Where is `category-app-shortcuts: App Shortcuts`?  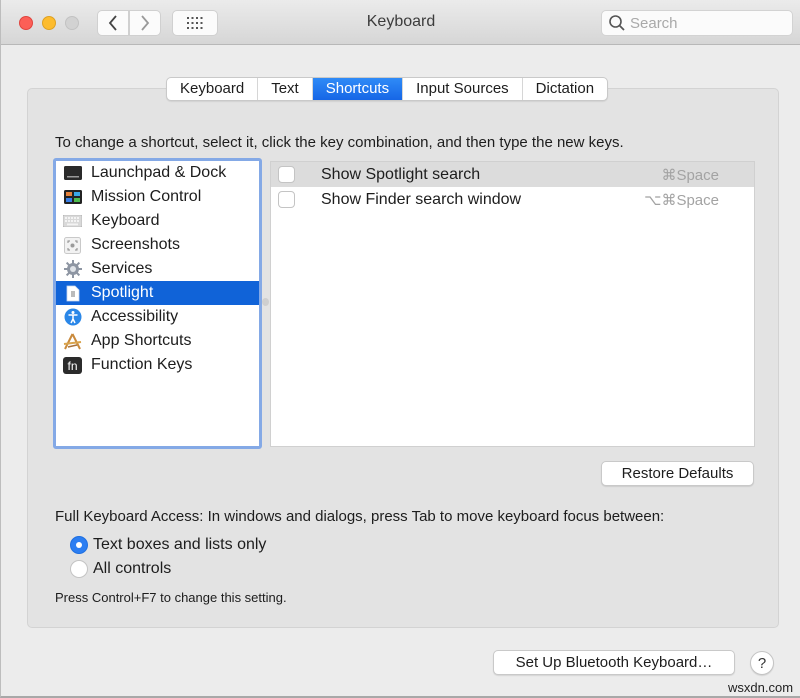 category-app-shortcuts: App Shortcuts is located at coordinates (157, 341).